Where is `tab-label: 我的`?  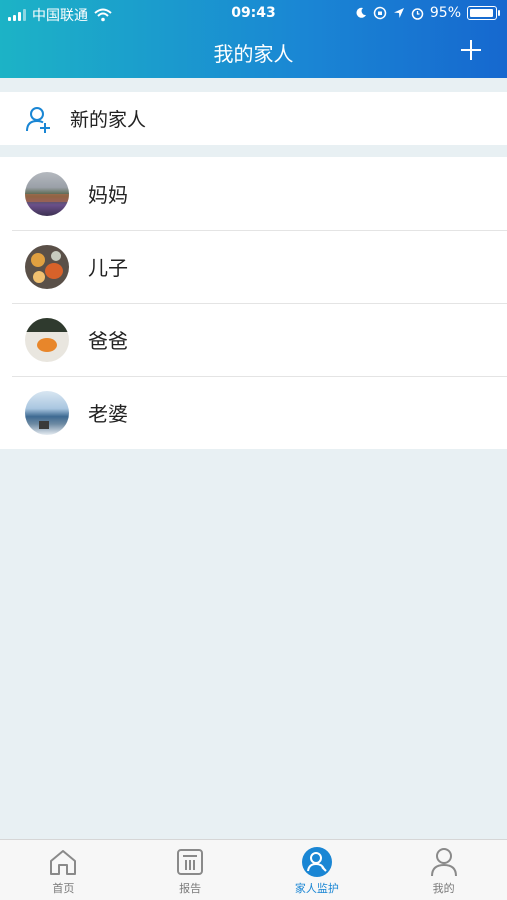
tab-label: 我的 is located at coordinates (443, 888).